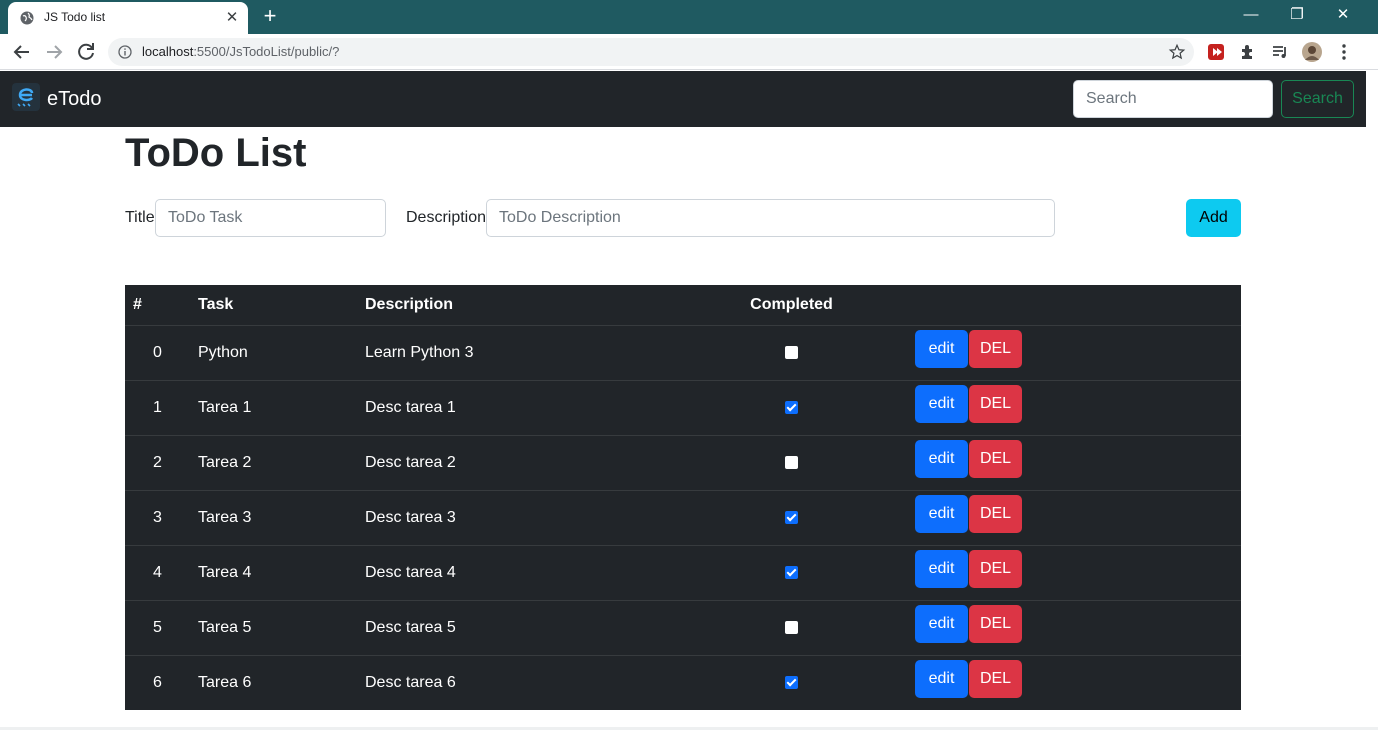 Image resolution: width=1378 pixels, height=730 pixels. I want to click on row-task: Tarea 3, so click(273, 518).